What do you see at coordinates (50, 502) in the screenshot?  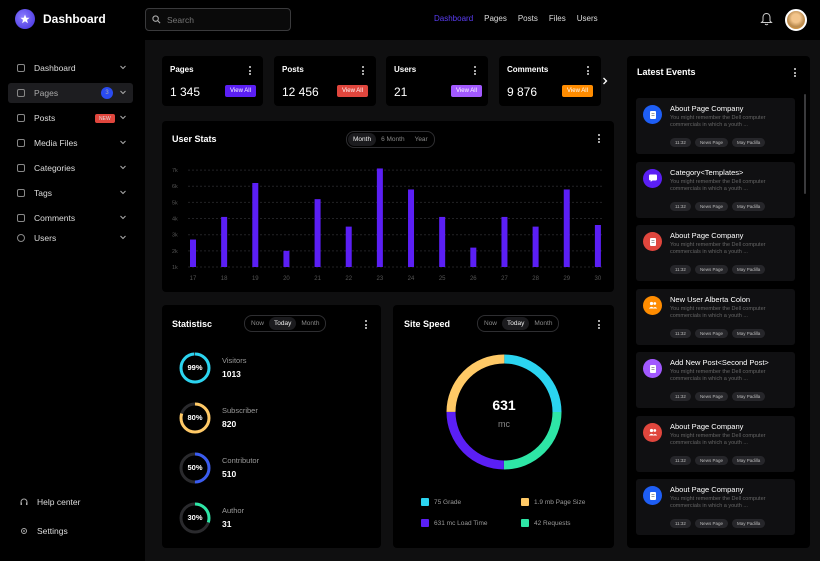 I see `help-center-link: Help center` at bounding box center [50, 502].